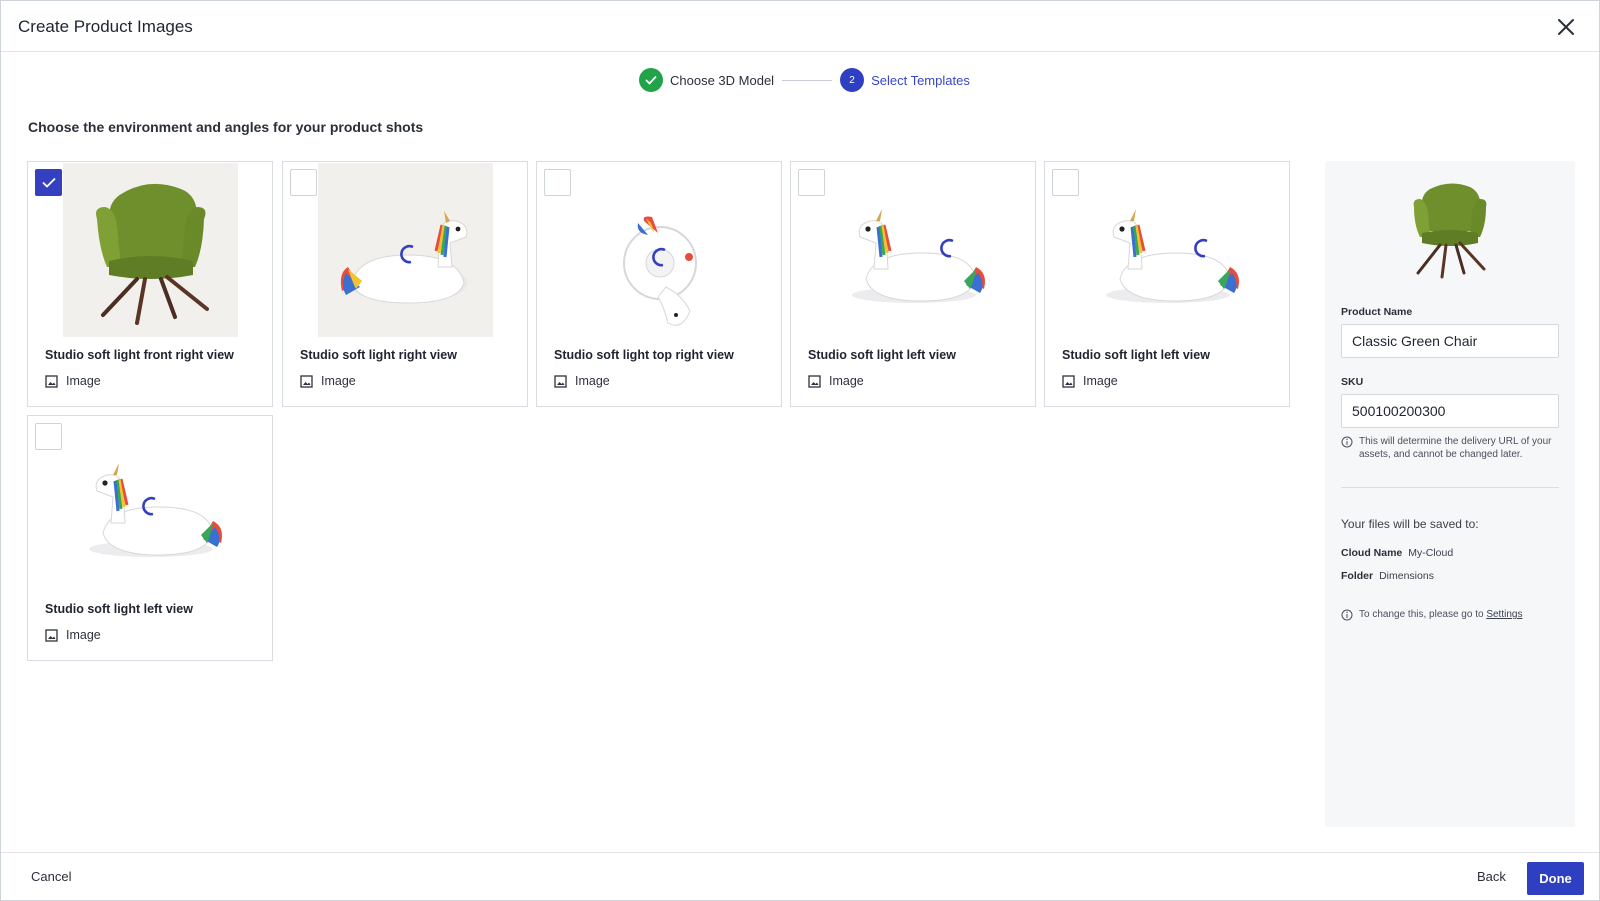 Image resolution: width=1600 pixels, height=901 pixels. I want to click on stepper: Choose 3D Model 2 Select Templates, so click(804, 80).